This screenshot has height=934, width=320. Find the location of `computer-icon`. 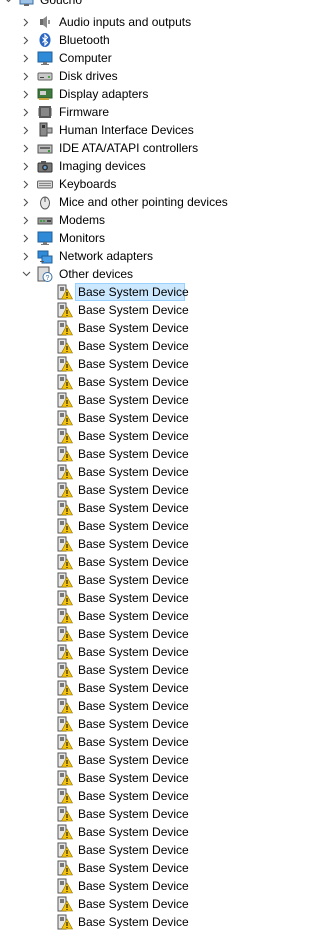

computer-icon is located at coordinates (27, 4).